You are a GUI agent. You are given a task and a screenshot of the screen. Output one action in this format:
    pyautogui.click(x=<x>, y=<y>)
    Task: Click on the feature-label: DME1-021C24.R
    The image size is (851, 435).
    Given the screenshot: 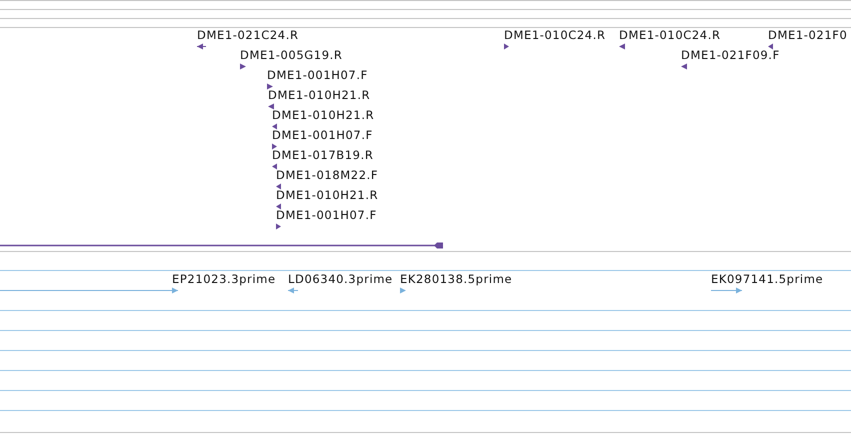 What is the action you would take?
    pyautogui.click(x=248, y=35)
    